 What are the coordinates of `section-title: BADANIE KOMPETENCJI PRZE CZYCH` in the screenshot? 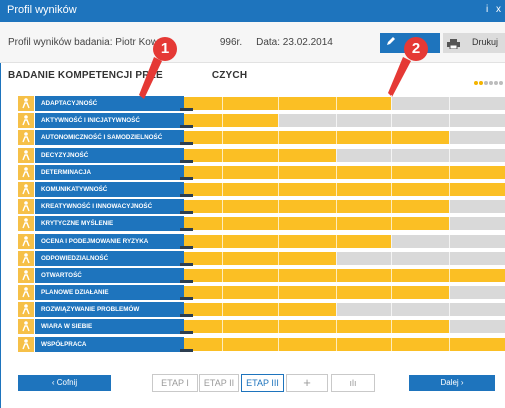 It's located at (128, 75).